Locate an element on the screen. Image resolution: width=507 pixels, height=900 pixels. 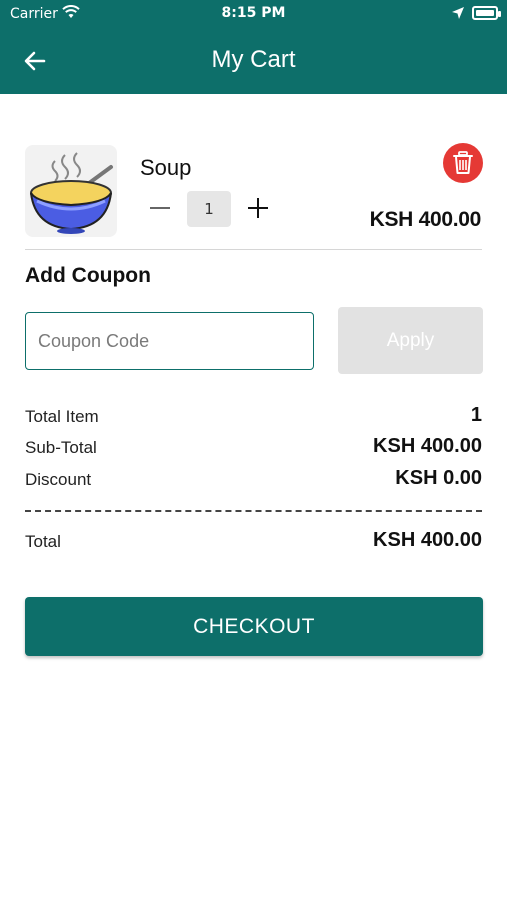
summary-subtotal: Sub-Total KSH 400.00 is located at coordinates (253, 448).